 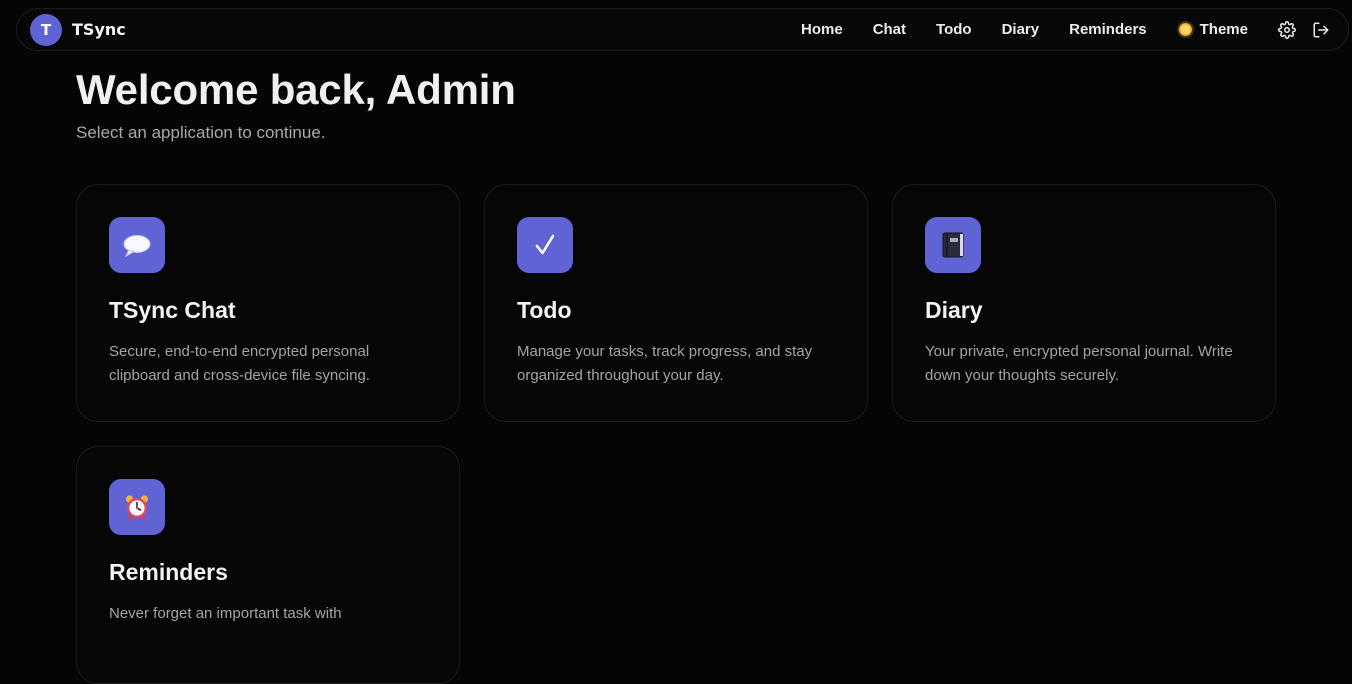 I want to click on sun-icon, so click(x=1185, y=29).